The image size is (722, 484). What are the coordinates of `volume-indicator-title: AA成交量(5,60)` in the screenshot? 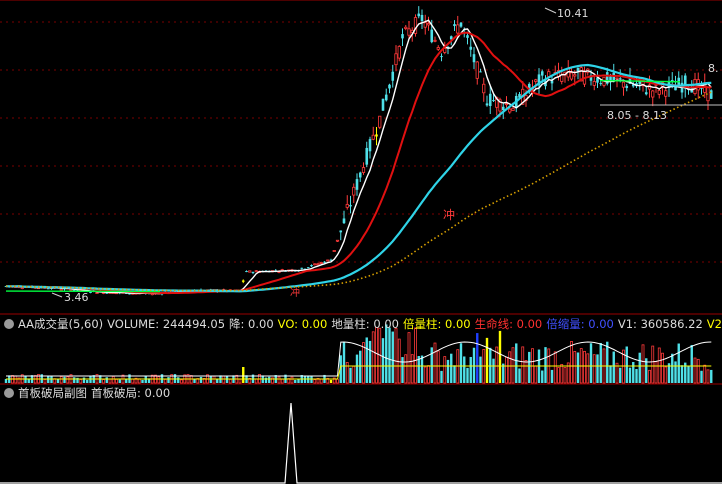 It's located at (60, 324).